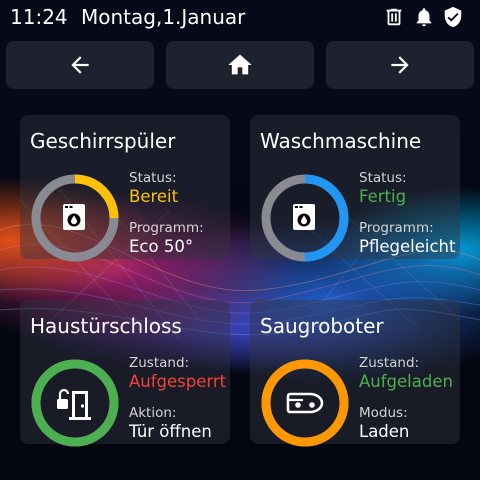  Describe the element at coordinates (39, 17) in the screenshot. I see `clock: 11:24` at that location.